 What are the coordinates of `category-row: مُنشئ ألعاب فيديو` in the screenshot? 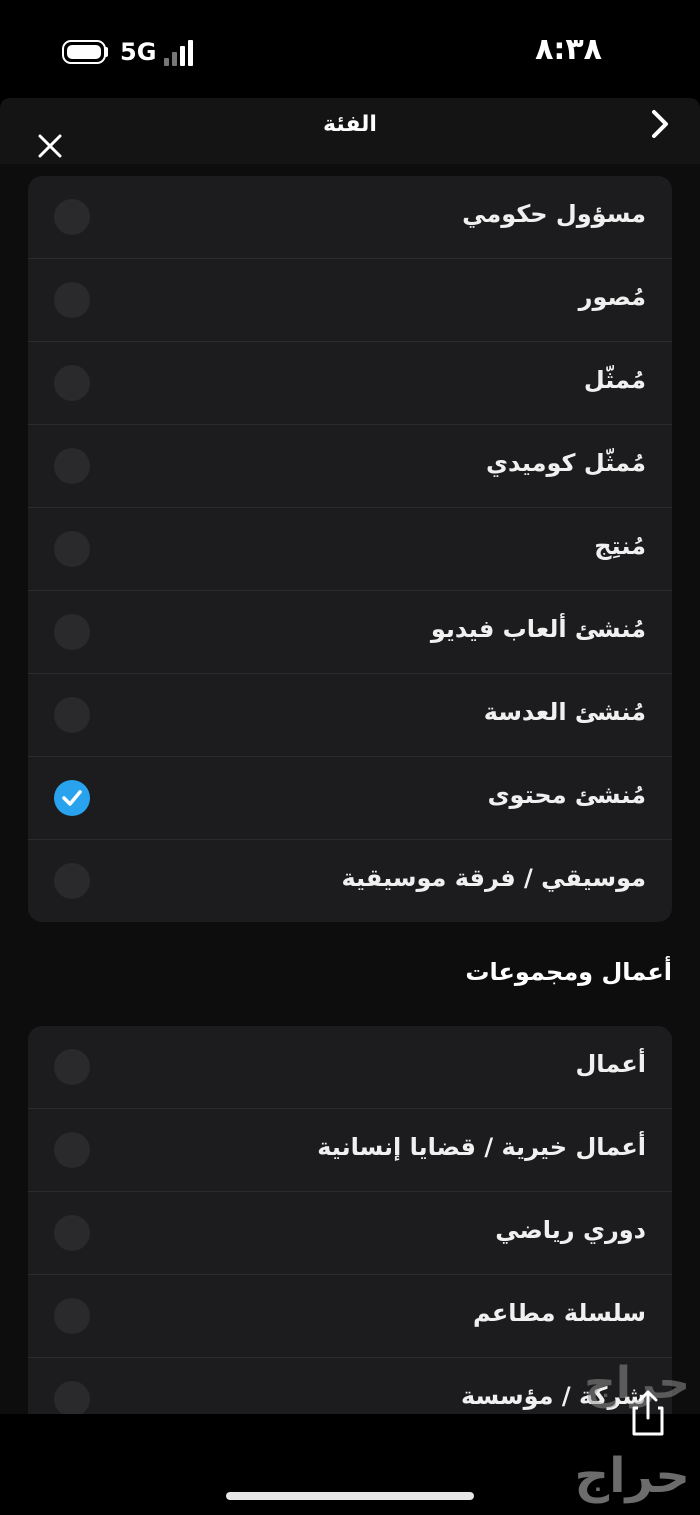 It's located at (350, 632).